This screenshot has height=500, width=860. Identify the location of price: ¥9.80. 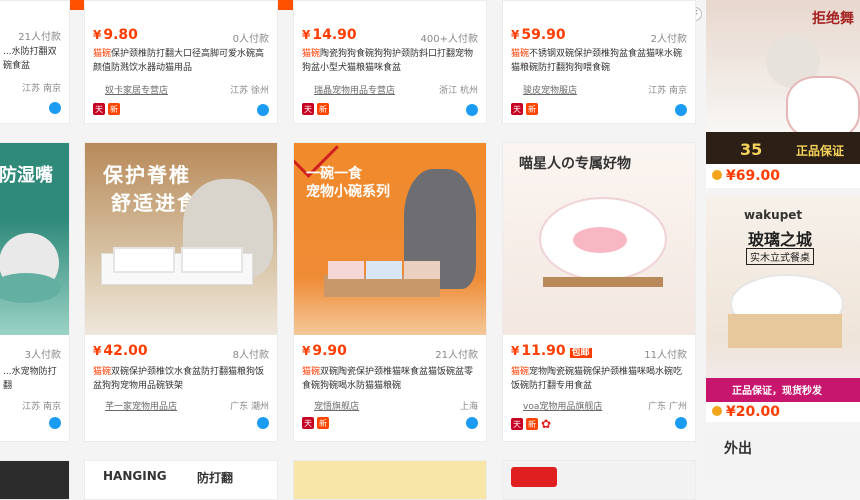
(115, 35).